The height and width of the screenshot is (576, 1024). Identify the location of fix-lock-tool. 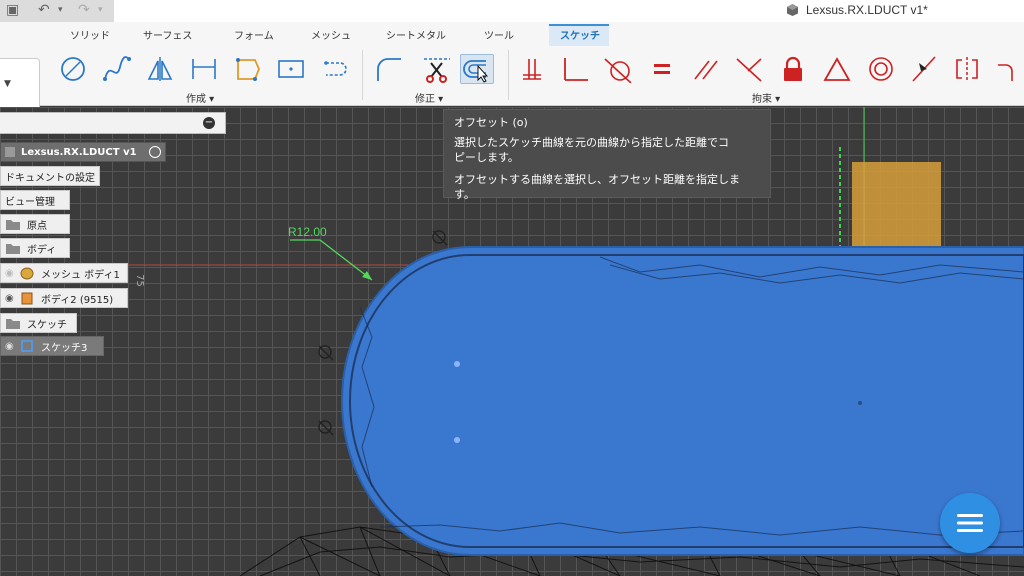
(793, 69).